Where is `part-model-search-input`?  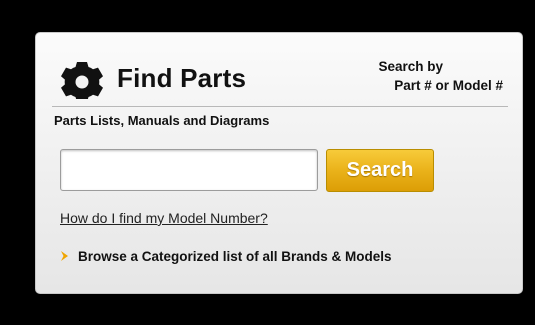 part-model-search-input is located at coordinates (189, 170).